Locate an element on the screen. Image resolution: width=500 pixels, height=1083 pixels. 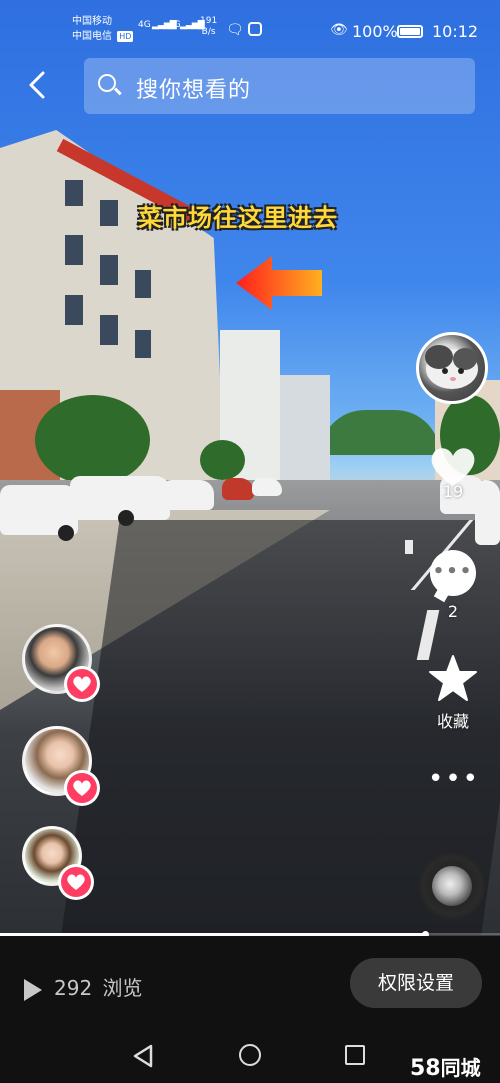
carrier-1-label: 中国移动 is located at coordinates (92, 21).